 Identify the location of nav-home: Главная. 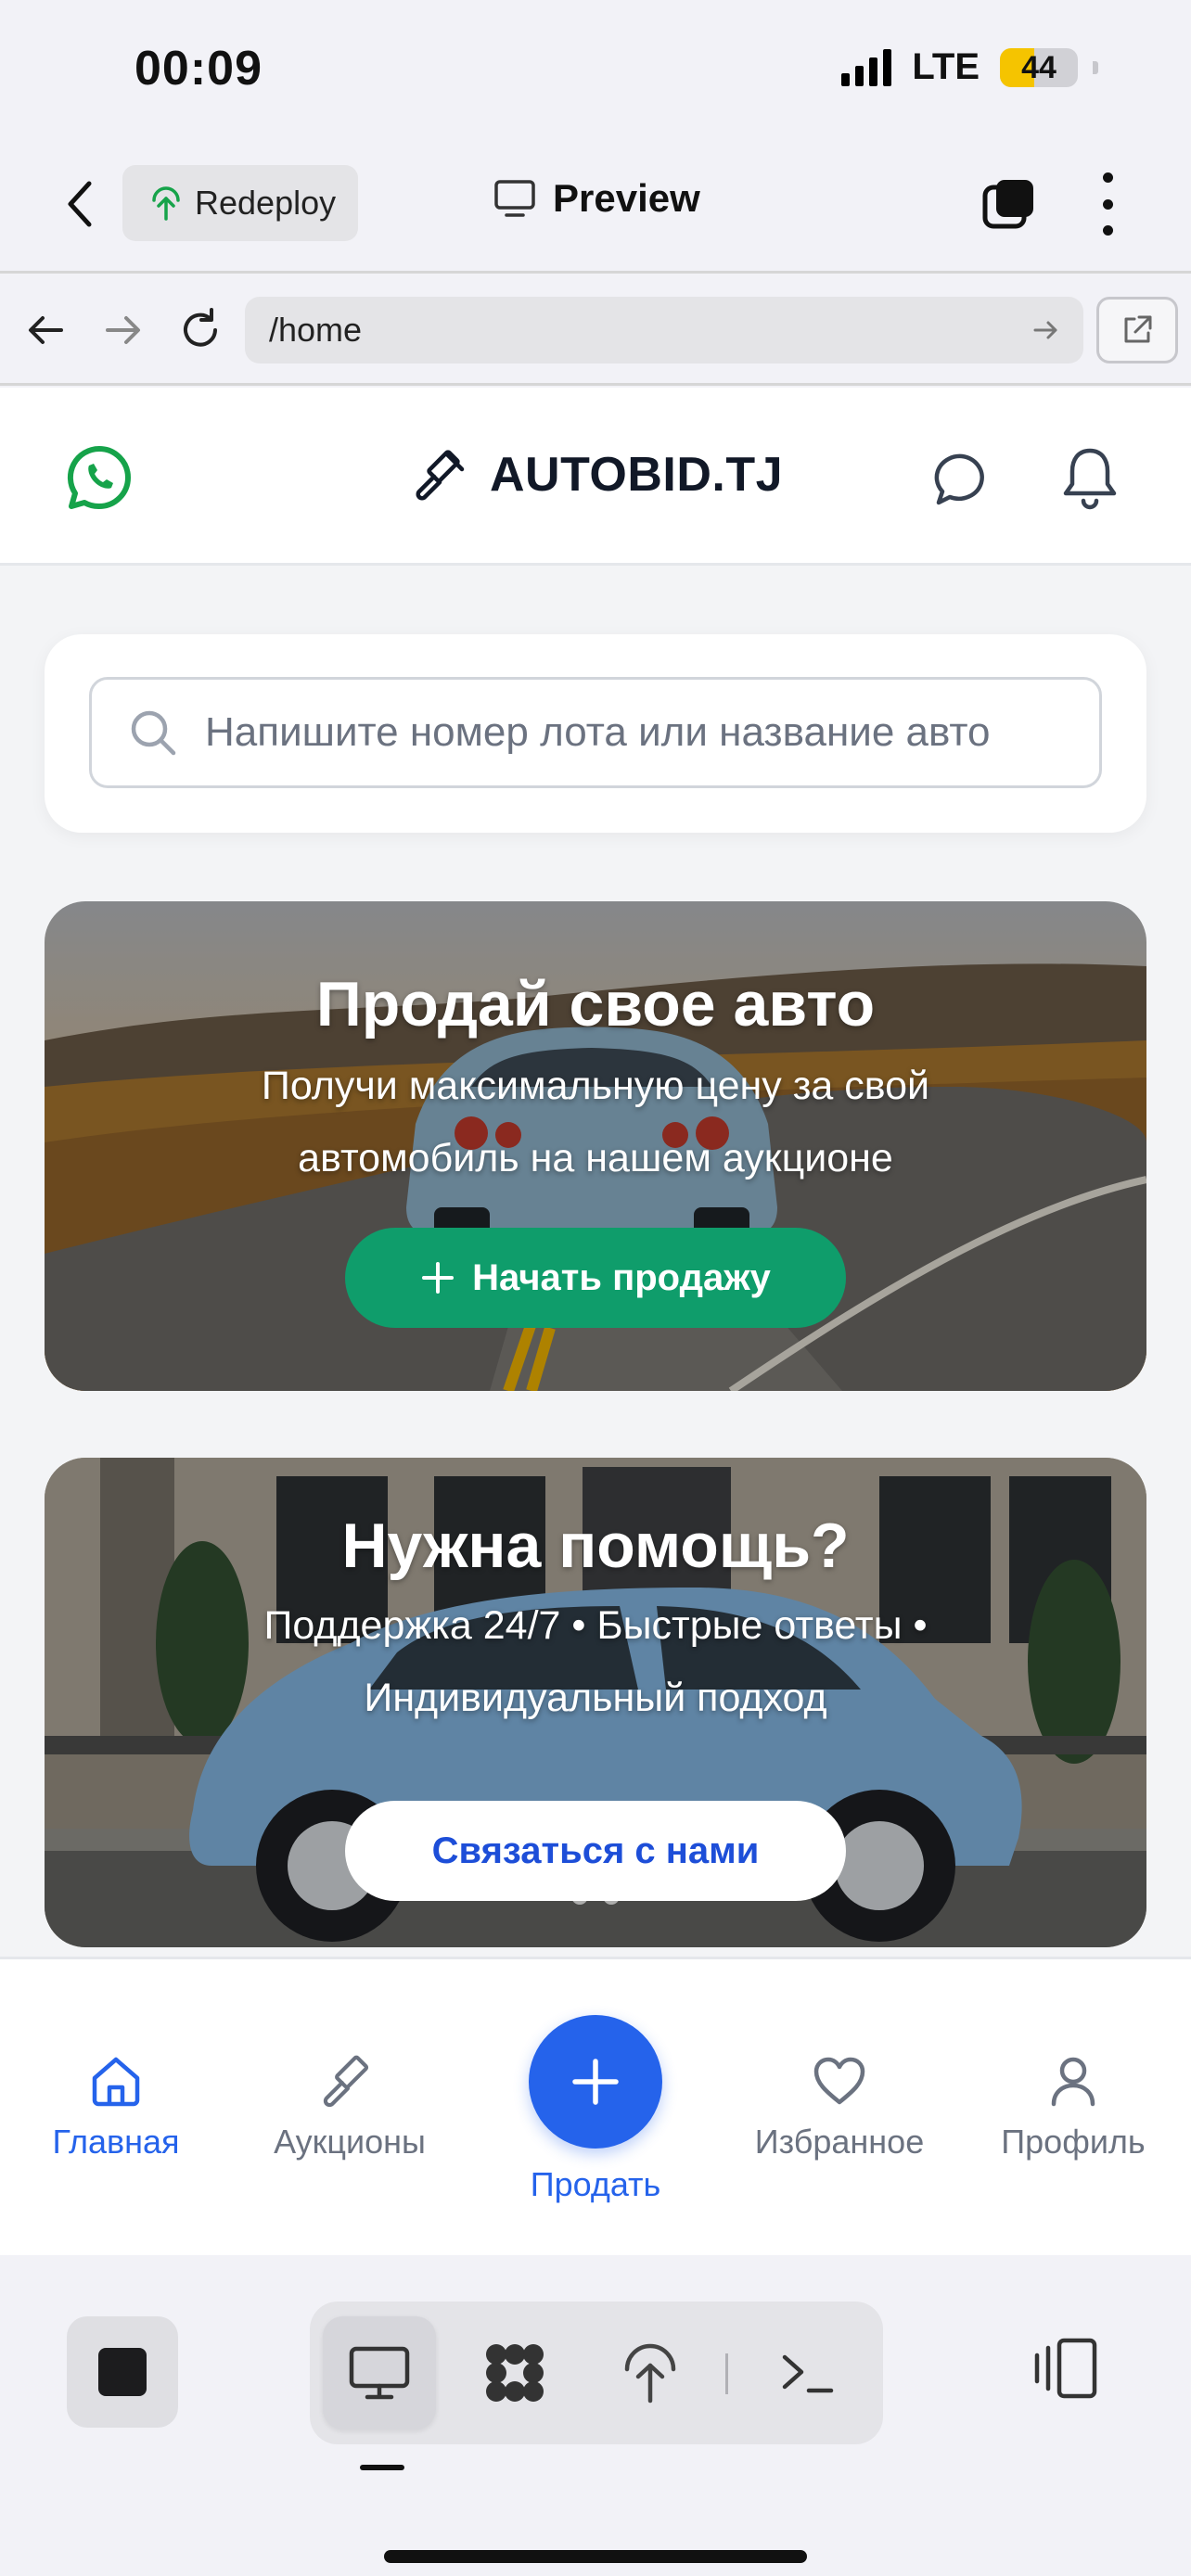
(116, 2107).